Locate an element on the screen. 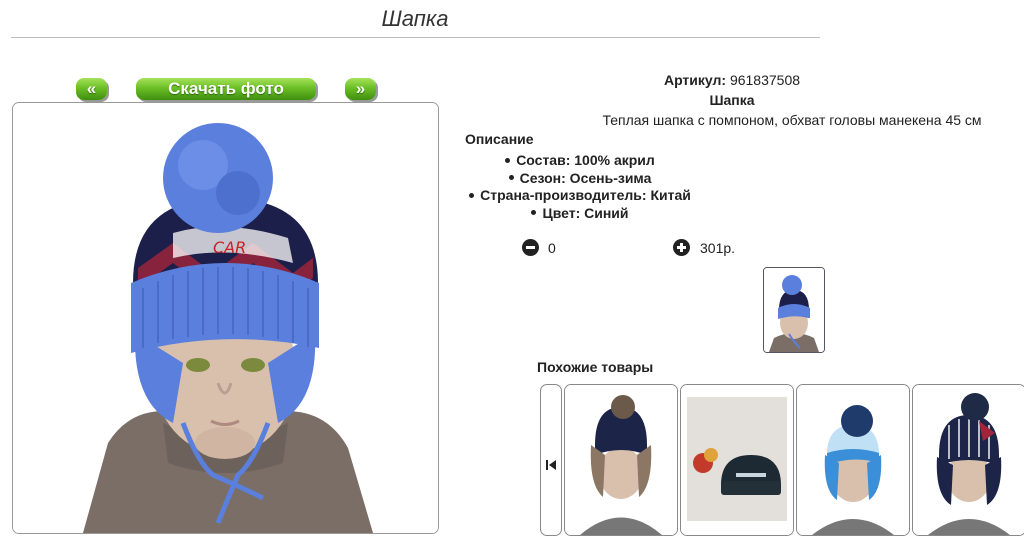  spec-item: Страна-производитель: Китай is located at coordinates (580, 196).